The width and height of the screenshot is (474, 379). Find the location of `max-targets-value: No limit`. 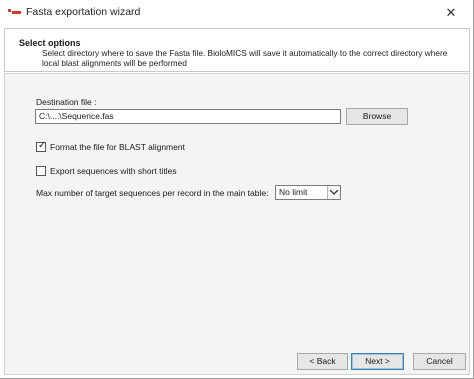

max-targets-value: No limit is located at coordinates (293, 192).